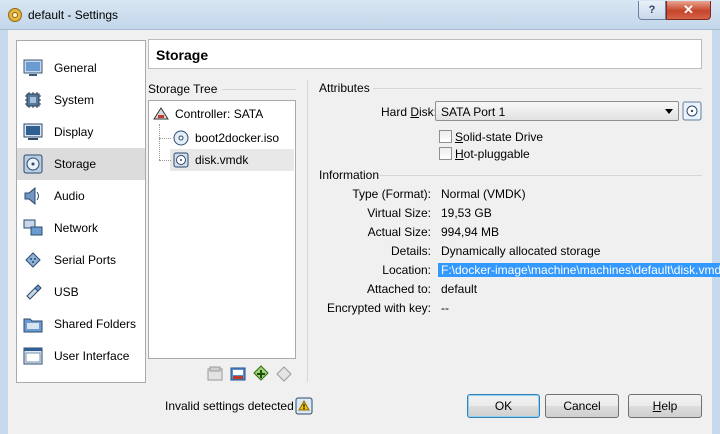 The width and height of the screenshot is (720, 434). Describe the element at coordinates (470, 232) in the screenshot. I see `info-actual-size-value: 994,94 MB` at that location.